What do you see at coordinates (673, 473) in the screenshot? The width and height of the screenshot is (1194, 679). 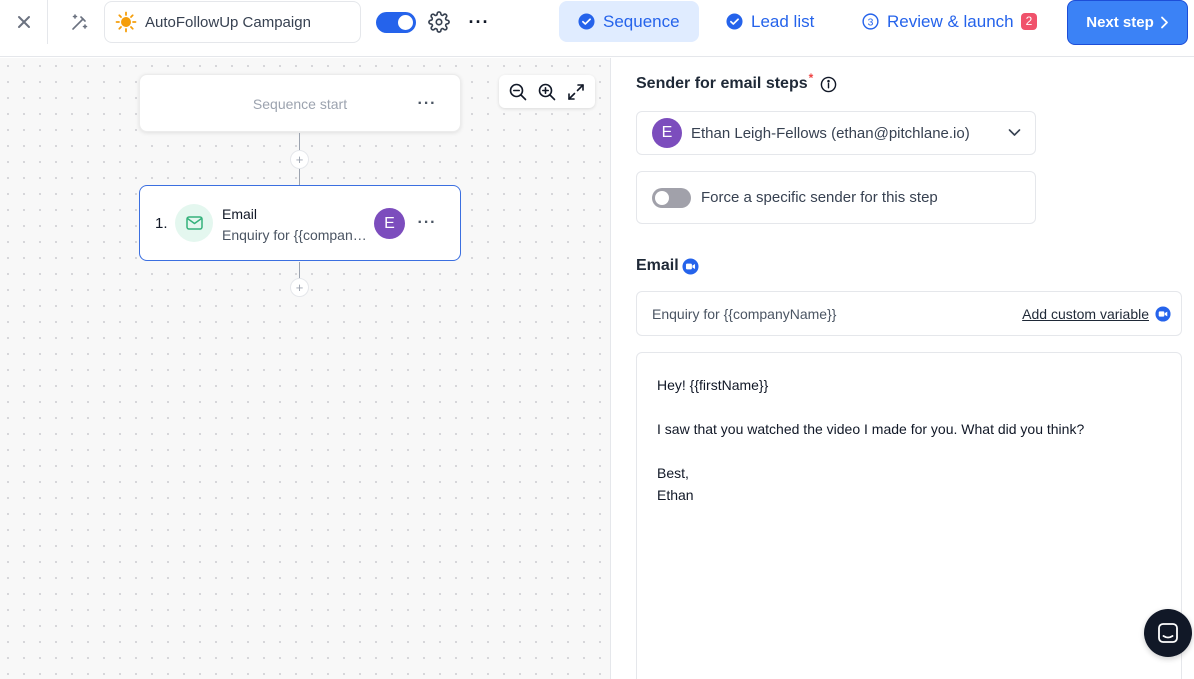 I see `body-line: Best,` at bounding box center [673, 473].